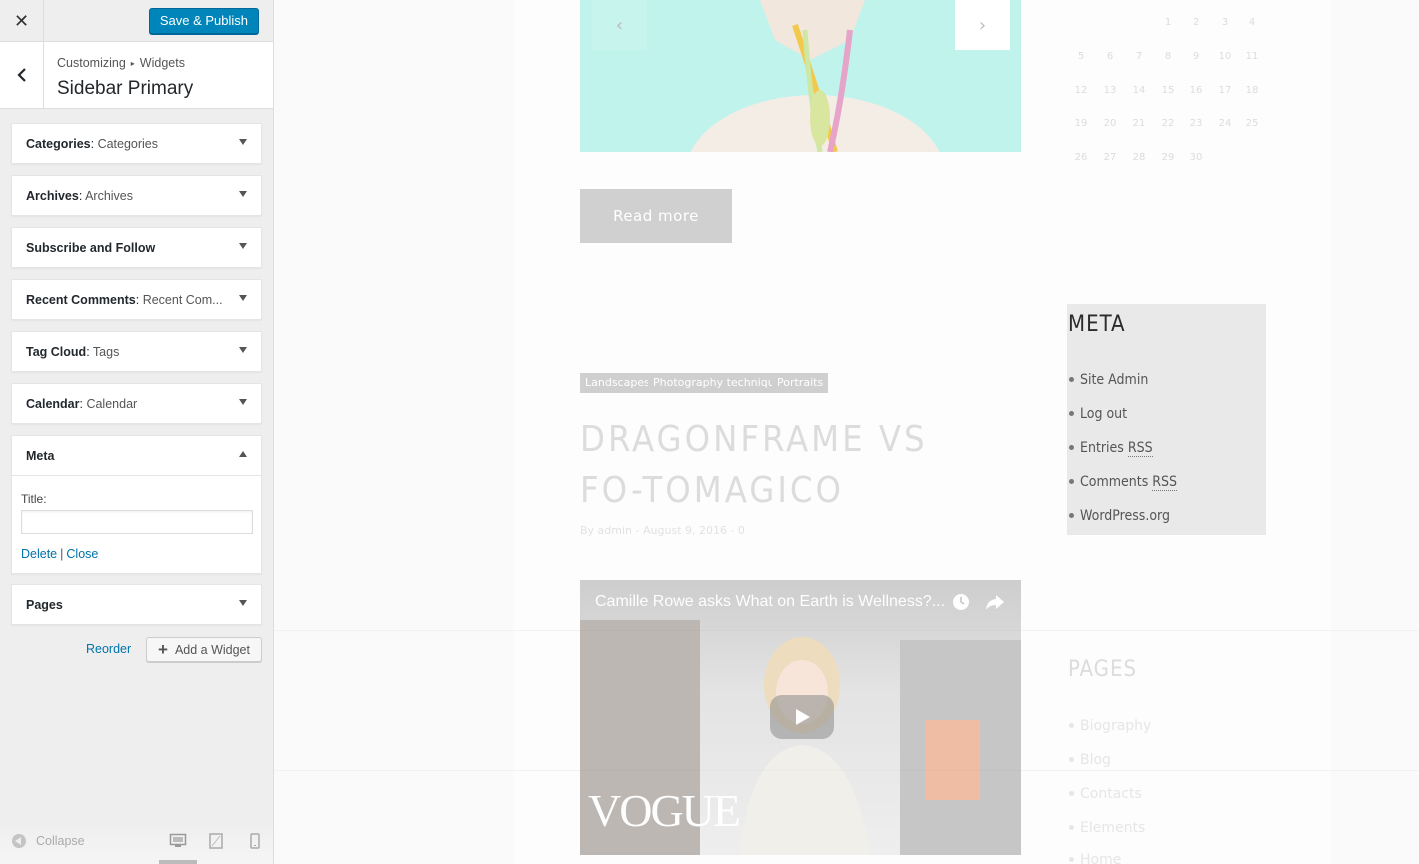 This screenshot has height=864, width=1419. What do you see at coordinates (1105, 794) in the screenshot?
I see `page-link: Contacts` at bounding box center [1105, 794].